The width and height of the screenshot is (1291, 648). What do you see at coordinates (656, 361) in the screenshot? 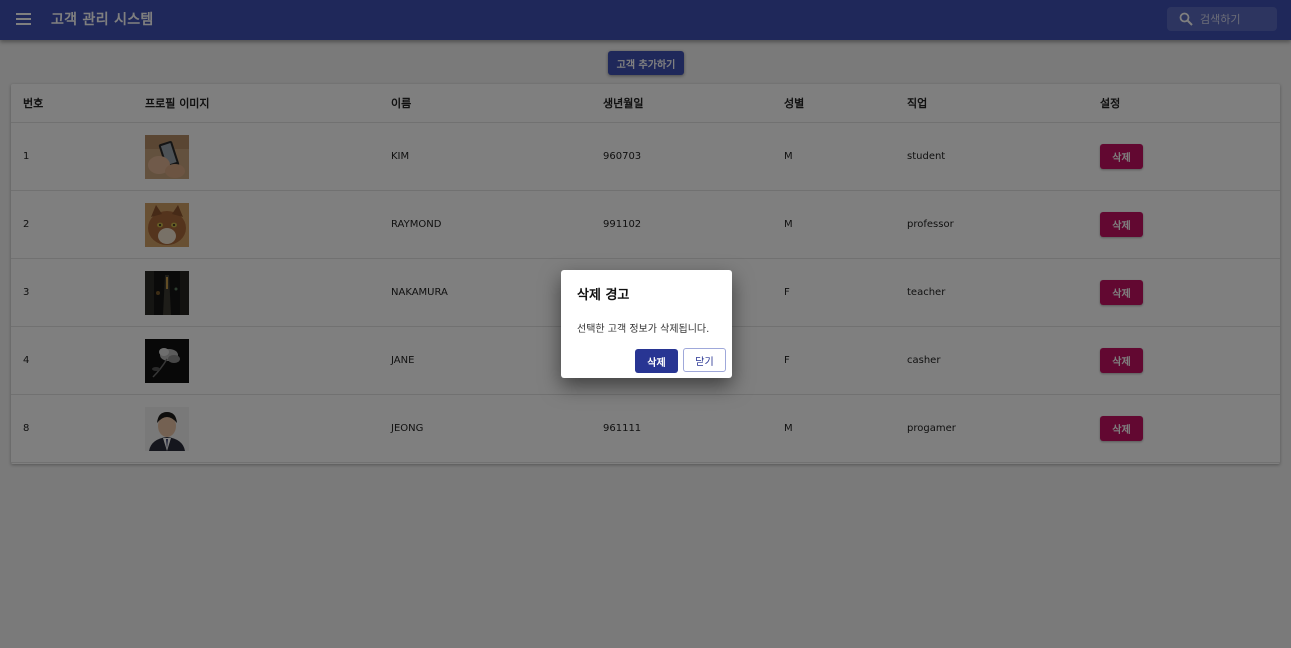
I see `confirm-delete-button: 삭제` at bounding box center [656, 361].